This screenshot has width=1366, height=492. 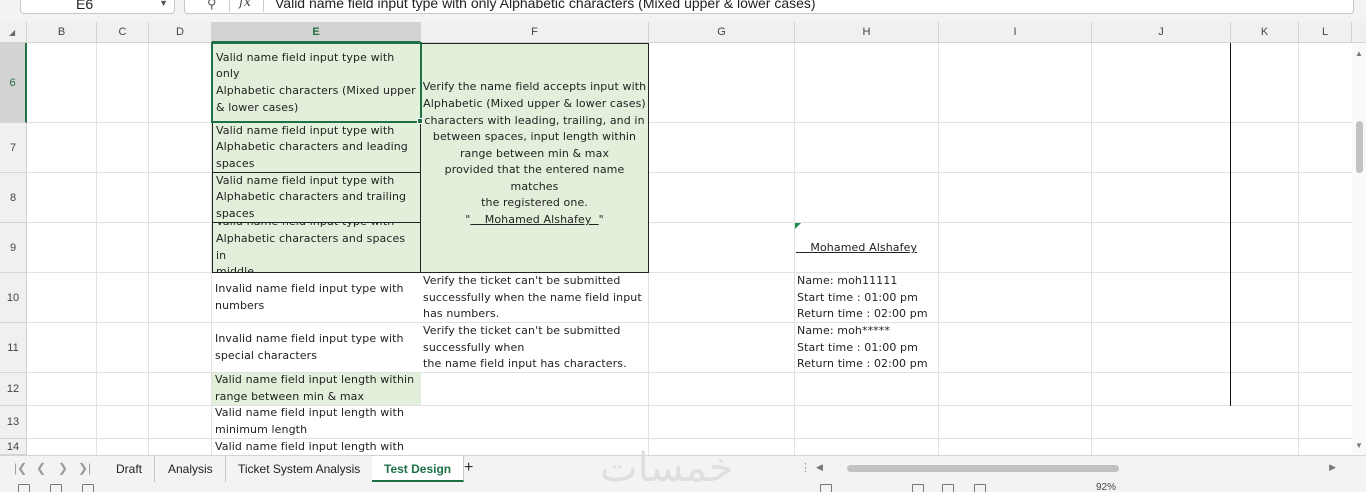 I want to click on scroll-down-icon: ▼, so click(x=1359, y=445).